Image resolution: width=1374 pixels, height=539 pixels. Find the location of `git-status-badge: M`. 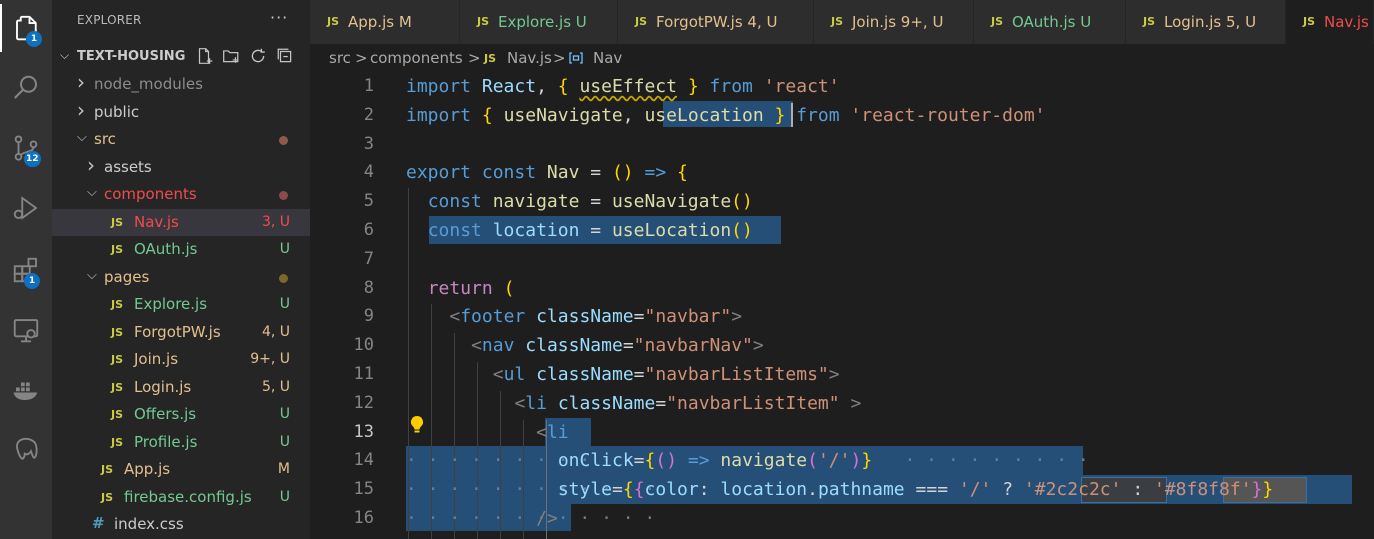

git-status-badge: M is located at coordinates (283, 469).